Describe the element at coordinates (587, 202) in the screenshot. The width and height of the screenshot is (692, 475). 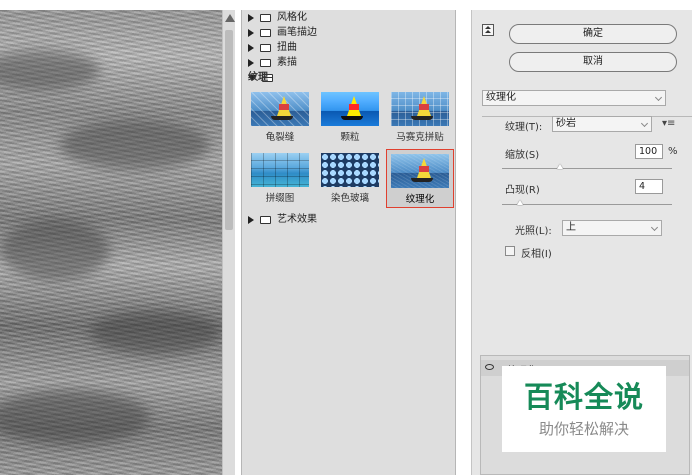
I see `relief-slider` at that location.